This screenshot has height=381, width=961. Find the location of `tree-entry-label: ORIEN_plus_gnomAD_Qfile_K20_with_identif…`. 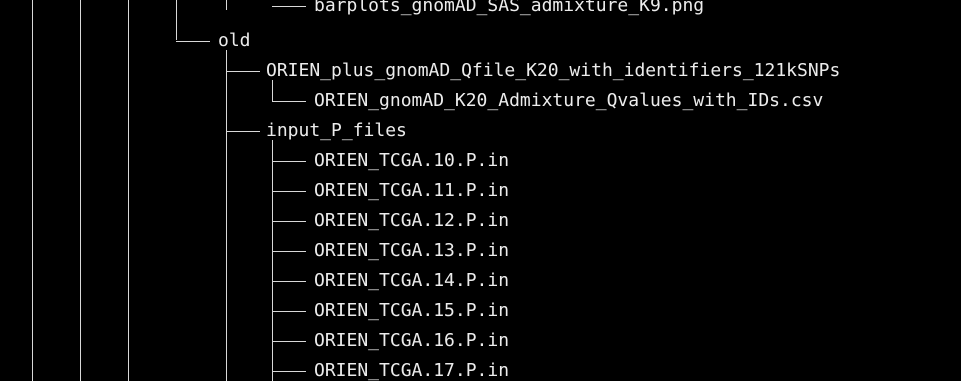

tree-entry-label: ORIEN_plus_gnomAD_Qfile_K20_with_identif… is located at coordinates (553, 70).